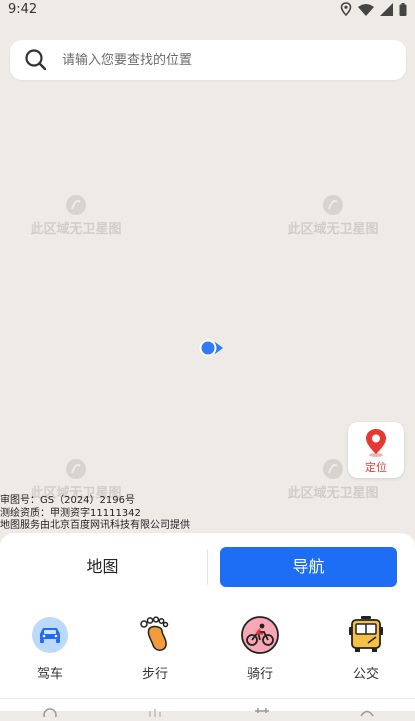 The height and width of the screenshot is (721, 415). I want to click on mode-drive: 驾车, so click(50, 648).